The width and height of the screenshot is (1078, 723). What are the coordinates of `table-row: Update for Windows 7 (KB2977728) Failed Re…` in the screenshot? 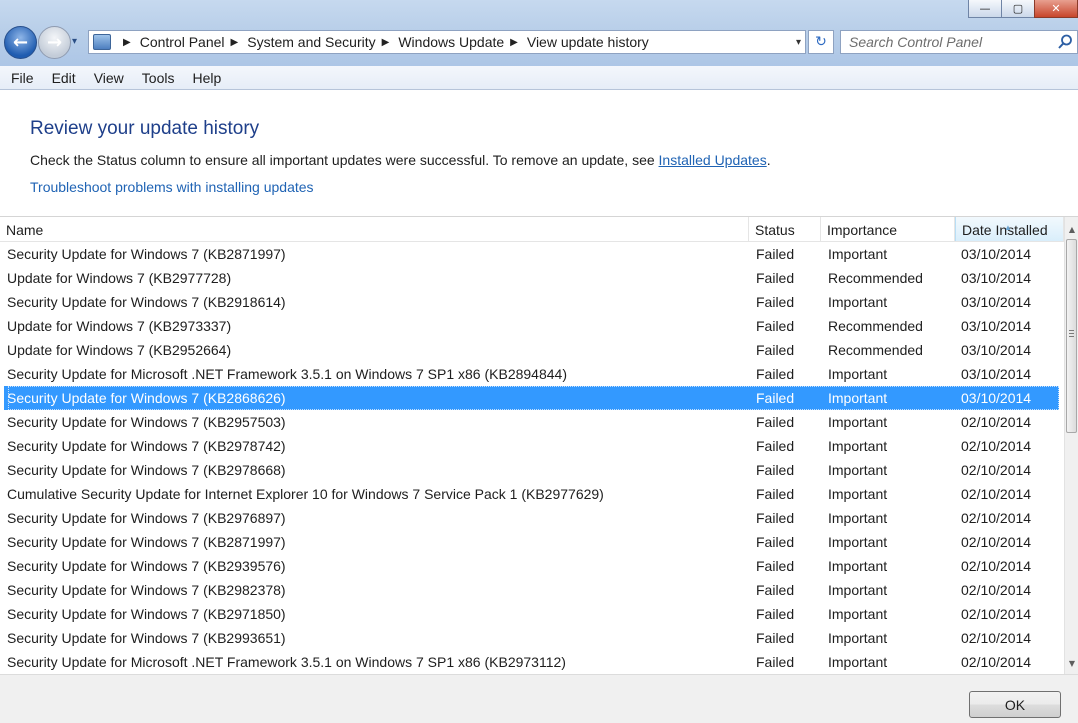 It's located at (532, 278).